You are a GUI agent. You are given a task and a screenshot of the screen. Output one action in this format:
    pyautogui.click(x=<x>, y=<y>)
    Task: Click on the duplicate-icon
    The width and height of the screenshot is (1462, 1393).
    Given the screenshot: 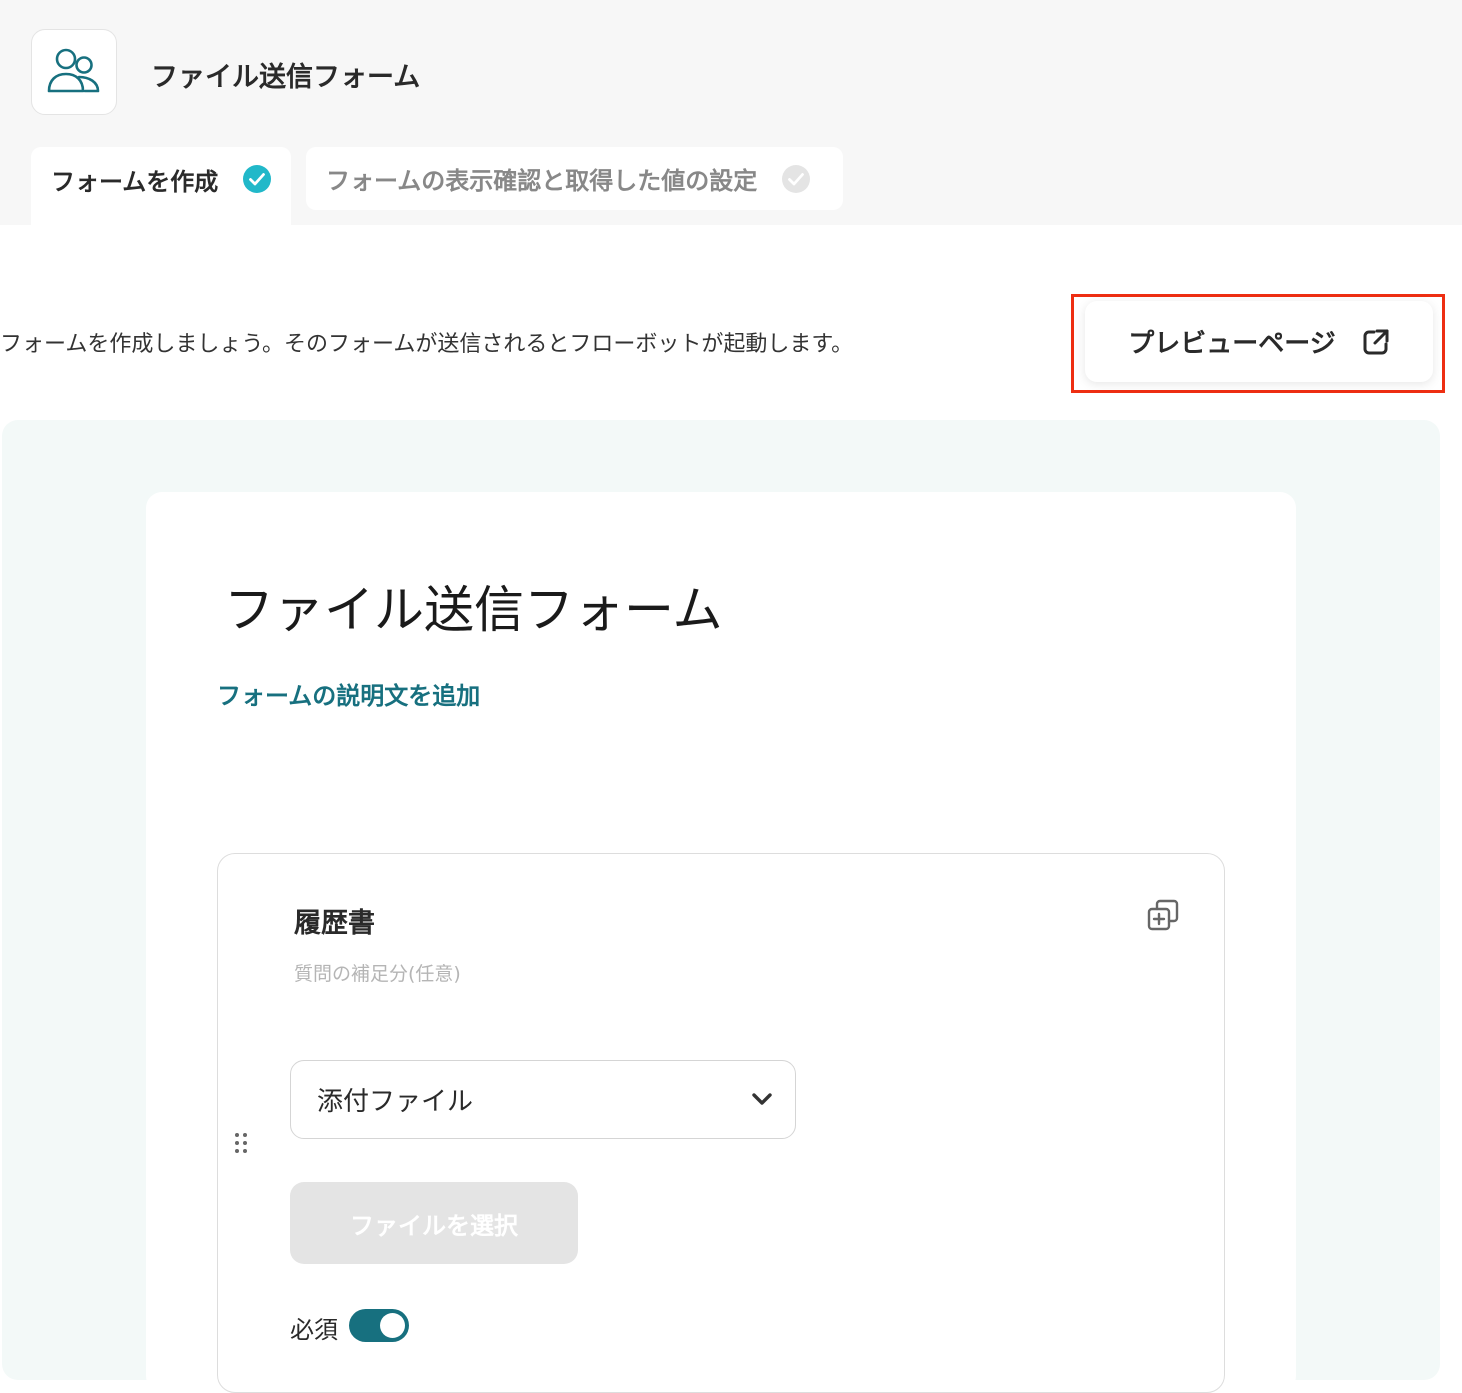 What is the action you would take?
    pyautogui.click(x=1163, y=915)
    